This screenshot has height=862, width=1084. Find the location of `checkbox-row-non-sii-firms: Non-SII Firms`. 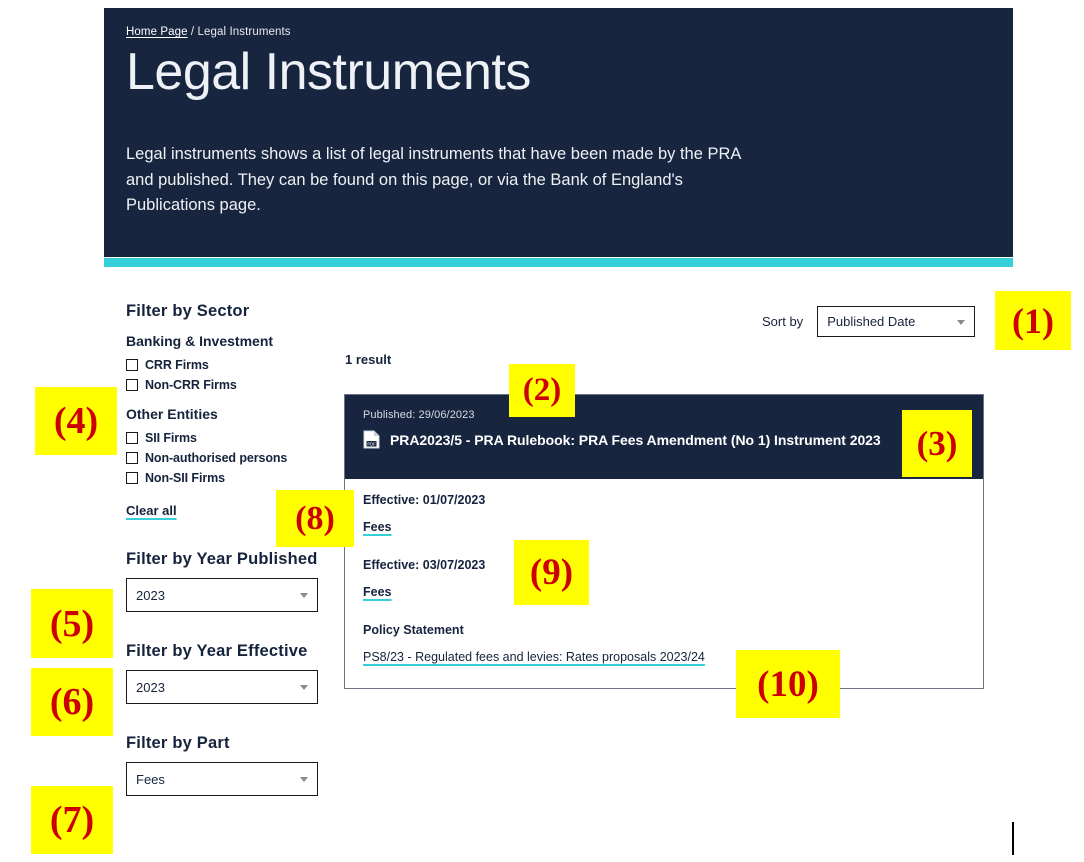

checkbox-row-non-sii-firms: Non-SII Firms is located at coordinates (231, 478).